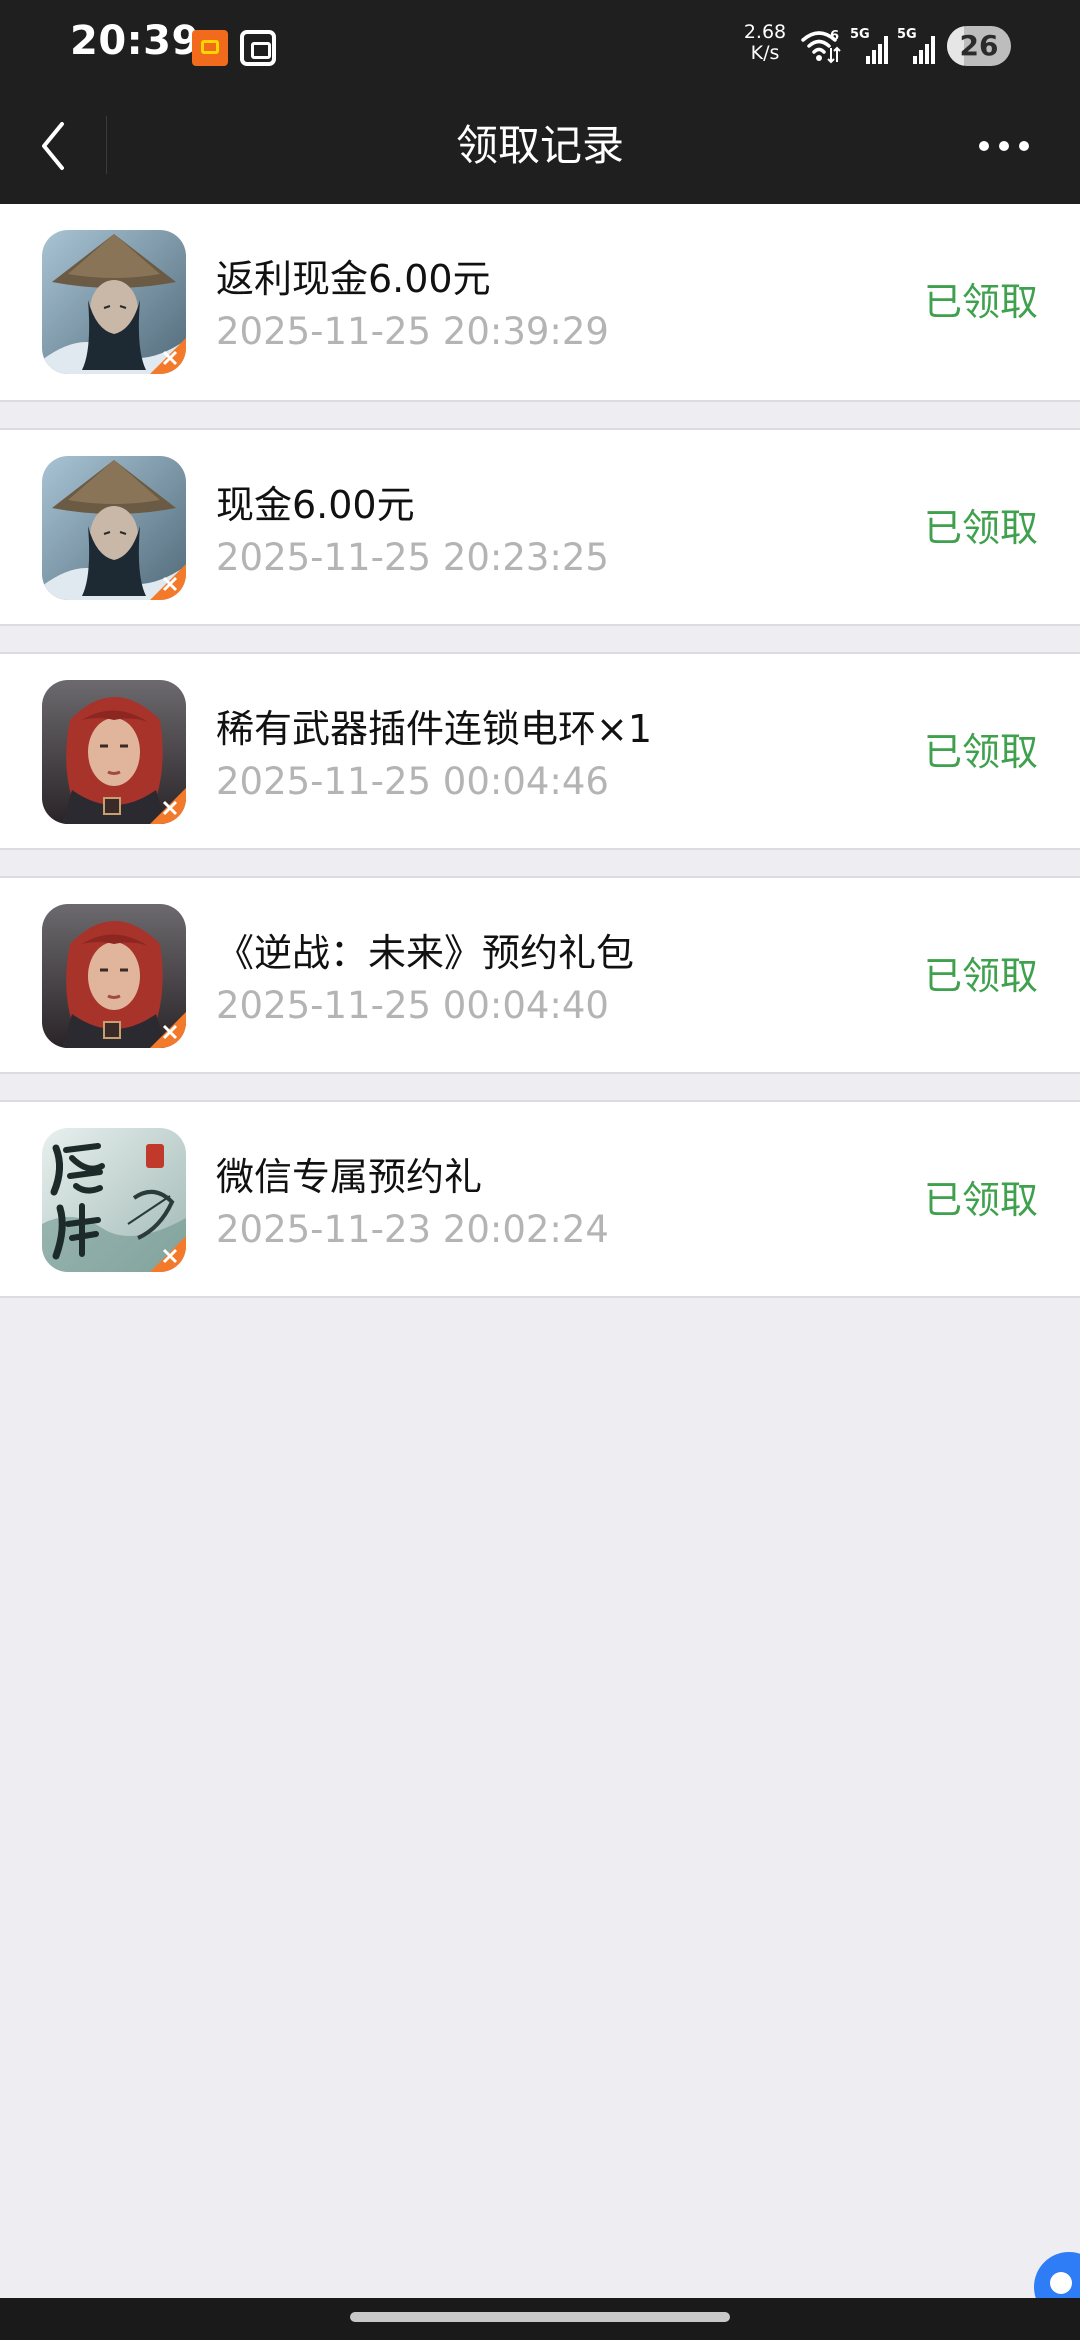 The image size is (1080, 2340). Describe the element at coordinates (765, 53) in the screenshot. I see `network-speed-unit: K/s` at that location.